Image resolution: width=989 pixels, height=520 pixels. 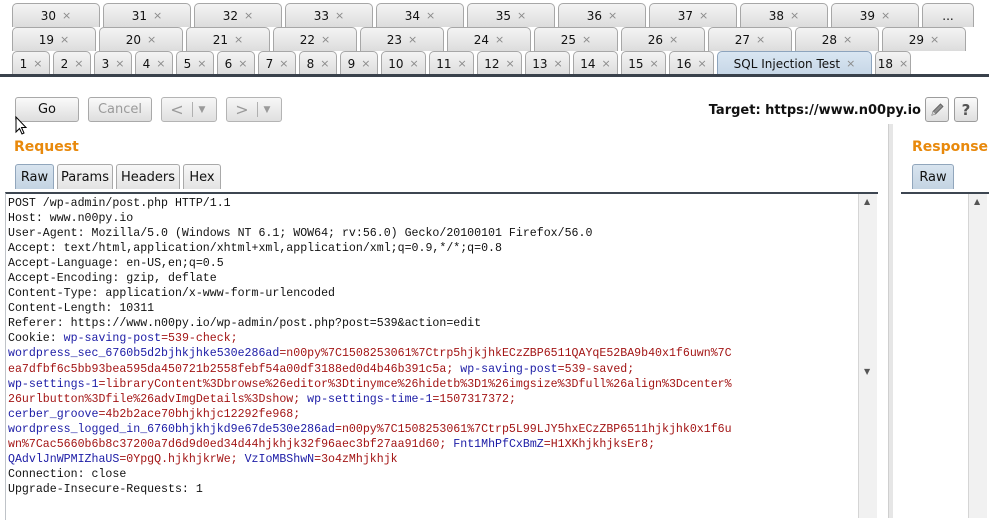 What do you see at coordinates (602, 15) in the screenshot?
I see `tab-36: 36 ×` at bounding box center [602, 15].